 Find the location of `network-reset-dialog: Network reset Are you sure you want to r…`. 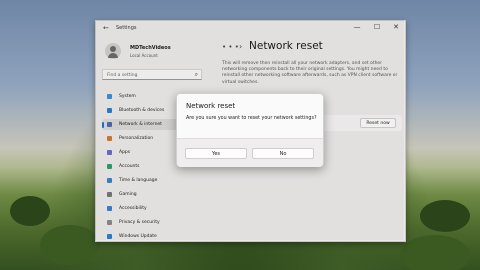

network-reset-dialog: Network reset Are you sure you want to r… is located at coordinates (250, 130).